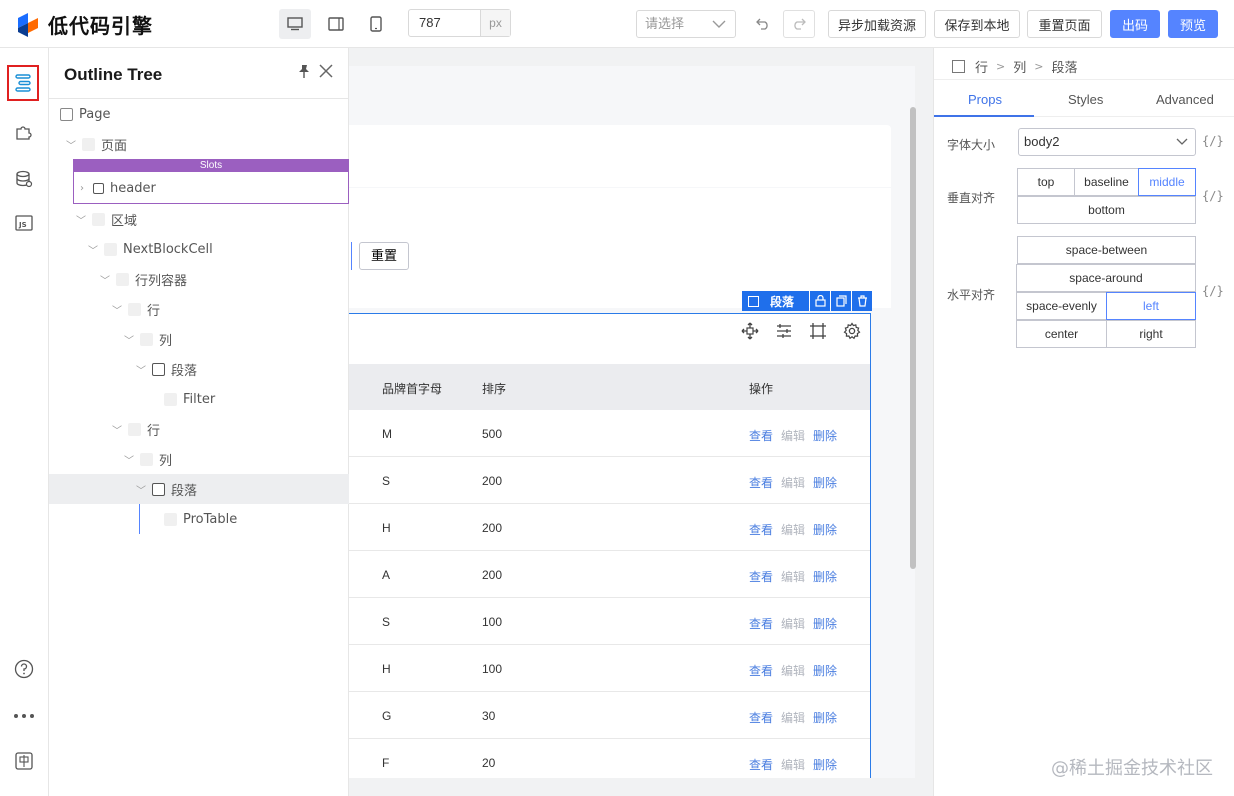 The height and width of the screenshot is (796, 1234). I want to click on font-size-select: body2, so click(1107, 142).